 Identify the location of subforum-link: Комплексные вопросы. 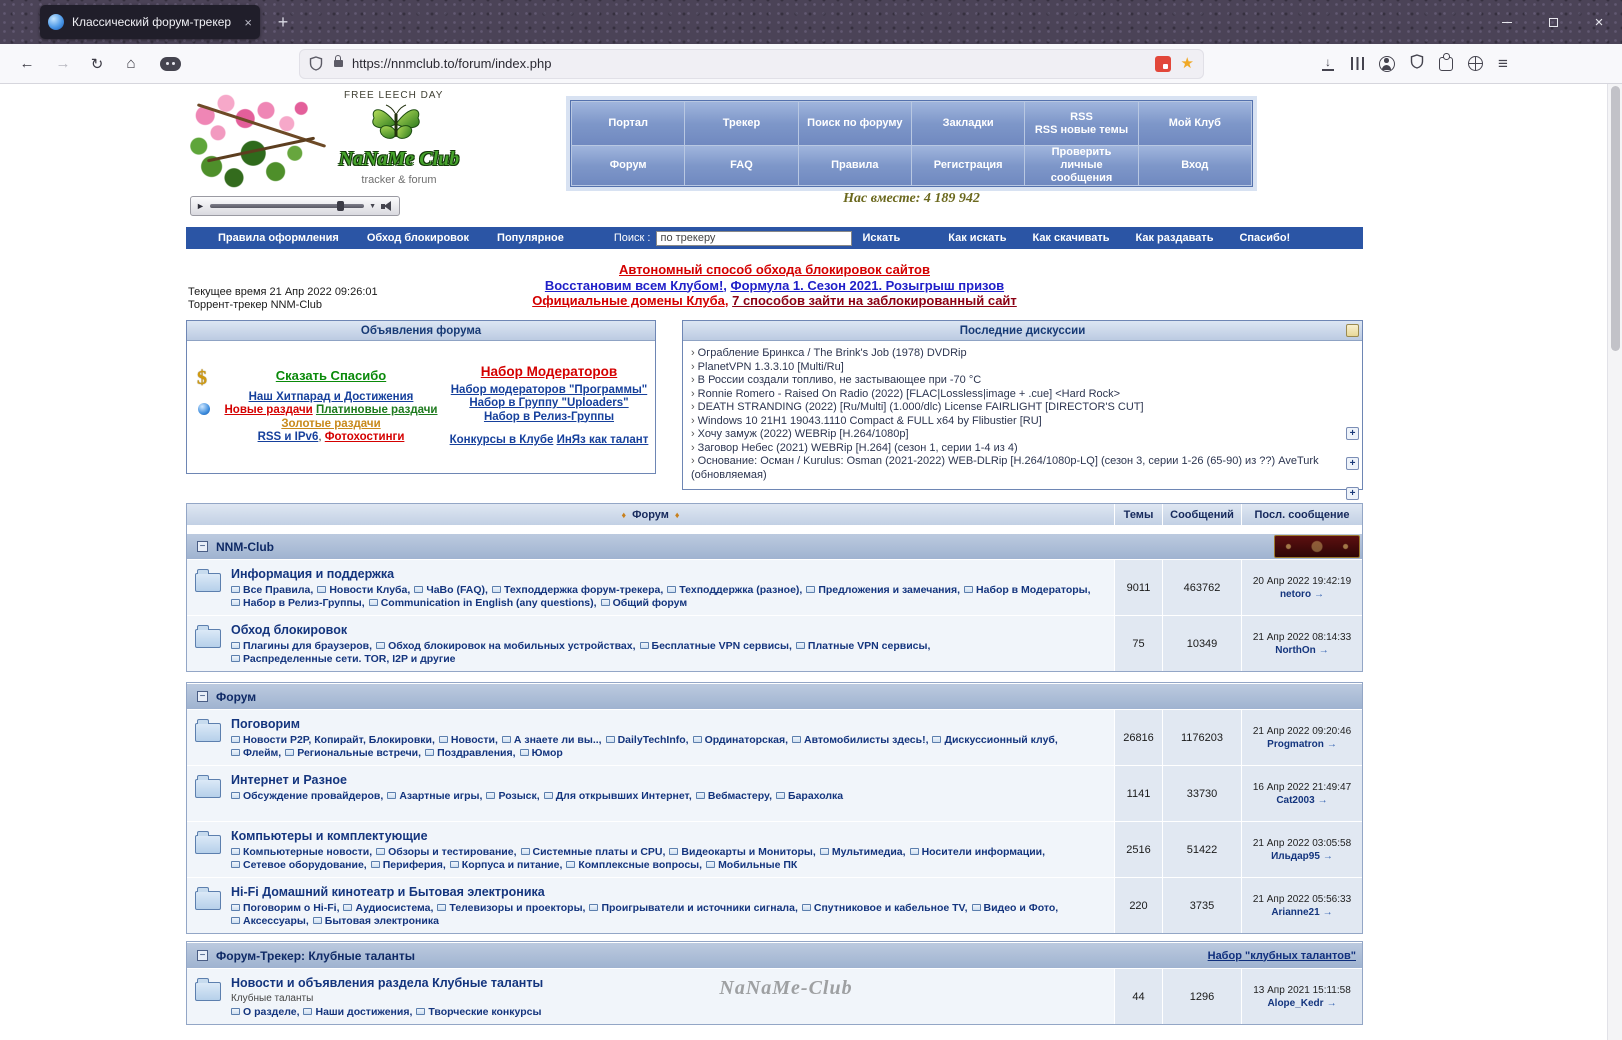
(634, 865).